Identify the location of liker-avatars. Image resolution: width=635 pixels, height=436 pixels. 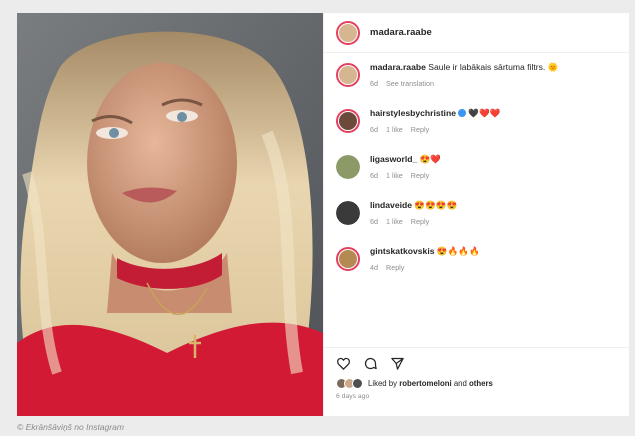
(349, 383).